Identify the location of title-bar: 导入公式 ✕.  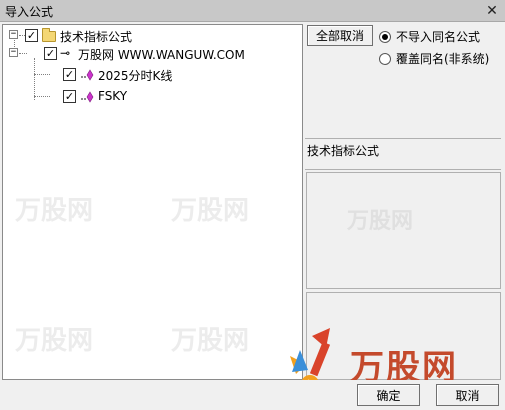
(252, 11).